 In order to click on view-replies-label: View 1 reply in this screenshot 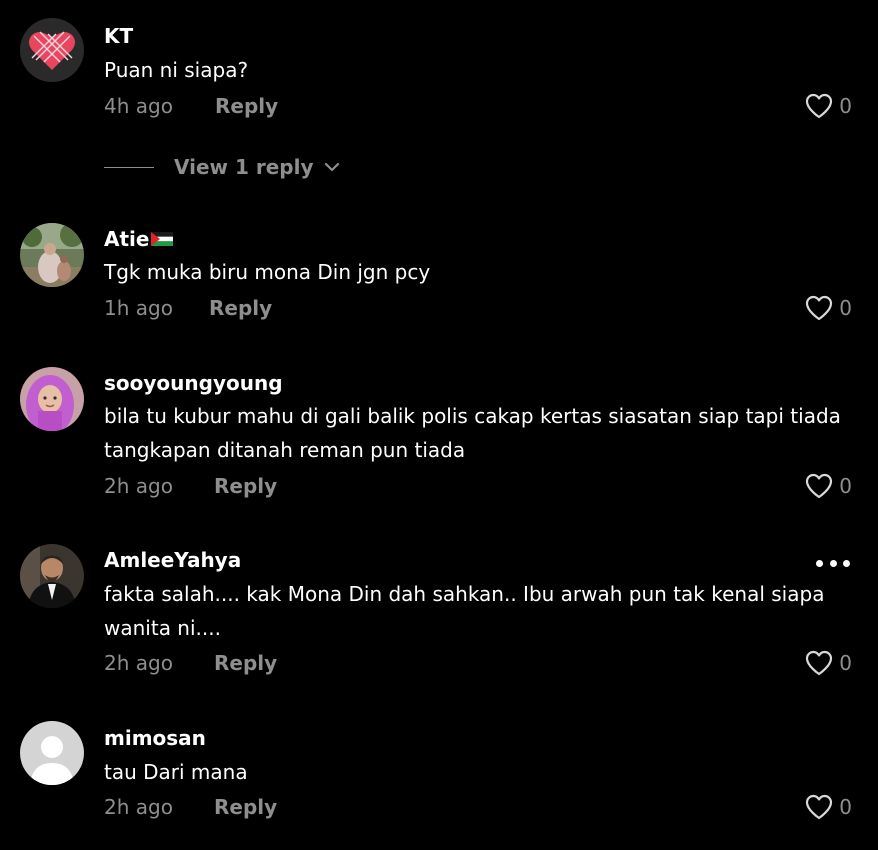, I will do `click(244, 167)`.